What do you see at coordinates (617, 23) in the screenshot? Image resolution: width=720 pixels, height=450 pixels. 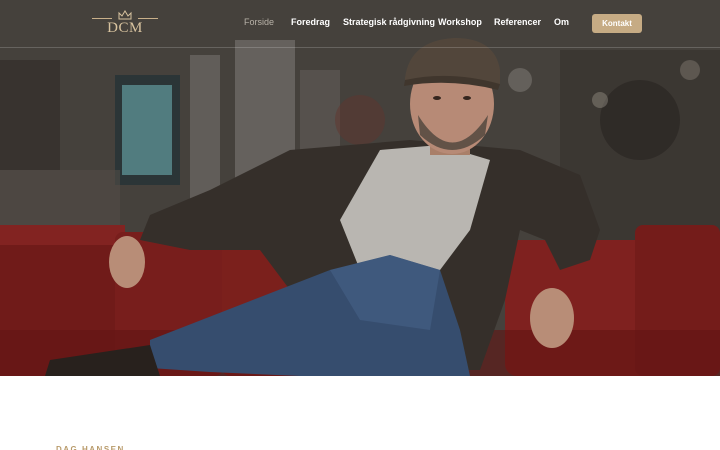 I see `contact-button: Kontakt` at bounding box center [617, 23].